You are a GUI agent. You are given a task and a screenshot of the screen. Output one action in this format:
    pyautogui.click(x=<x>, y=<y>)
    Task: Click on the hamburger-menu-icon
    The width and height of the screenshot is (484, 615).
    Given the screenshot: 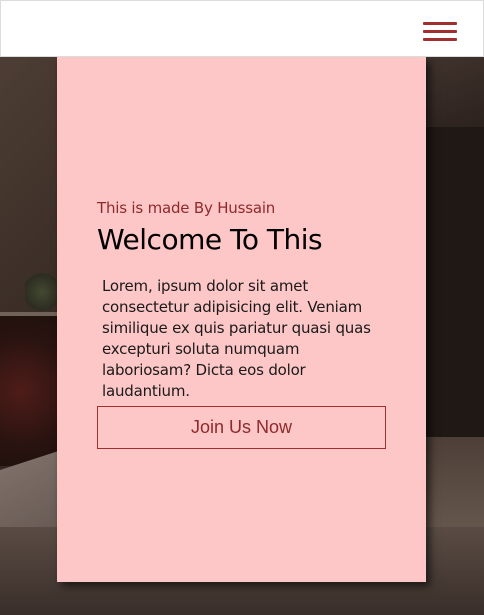 What is the action you would take?
    pyautogui.click(x=440, y=32)
    